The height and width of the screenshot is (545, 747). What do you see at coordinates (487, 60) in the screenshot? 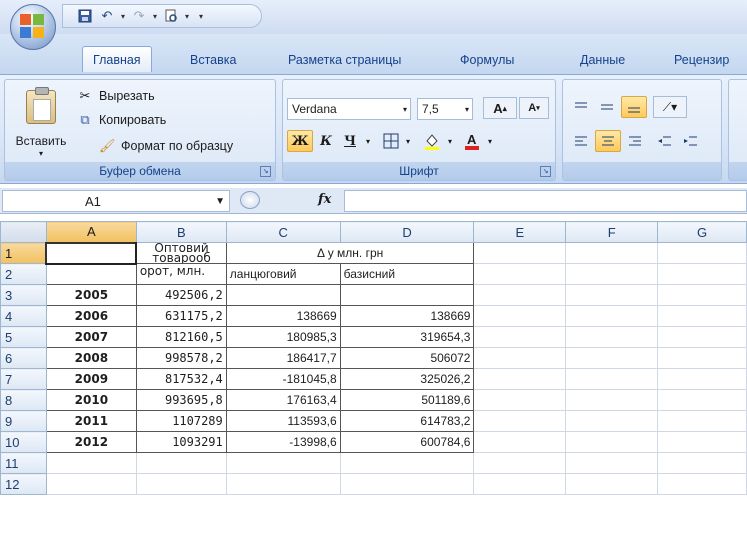
I see `tab-formulas: Формулы` at bounding box center [487, 60].